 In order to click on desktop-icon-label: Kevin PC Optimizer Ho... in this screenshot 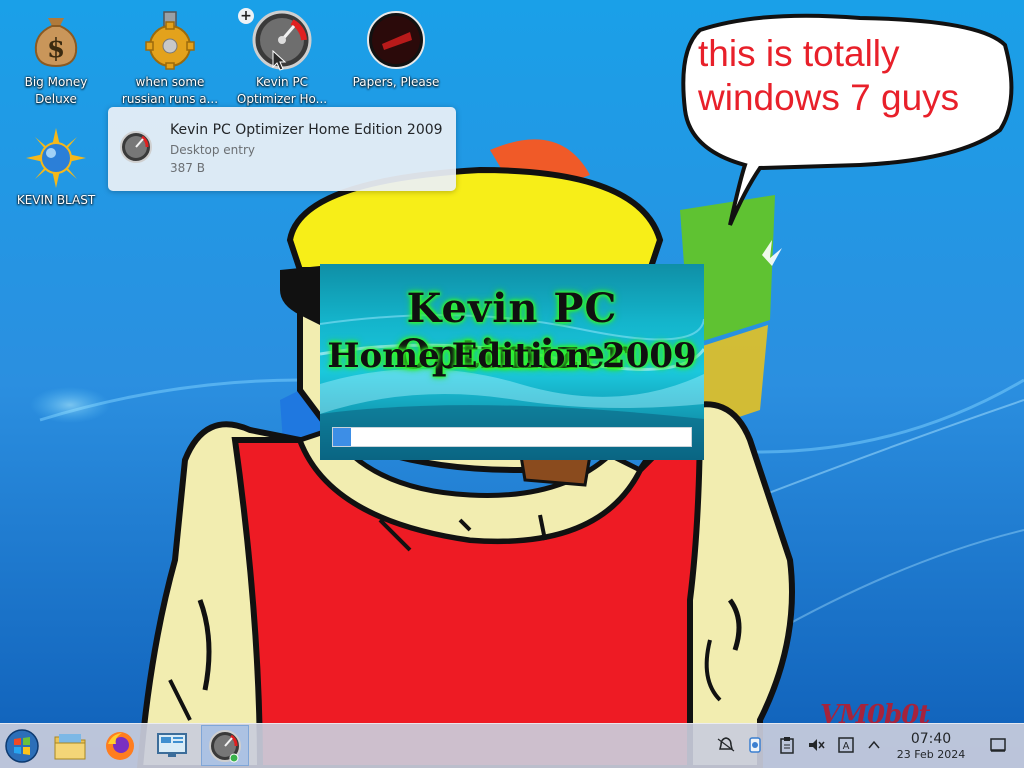, I will do `click(282, 90)`.